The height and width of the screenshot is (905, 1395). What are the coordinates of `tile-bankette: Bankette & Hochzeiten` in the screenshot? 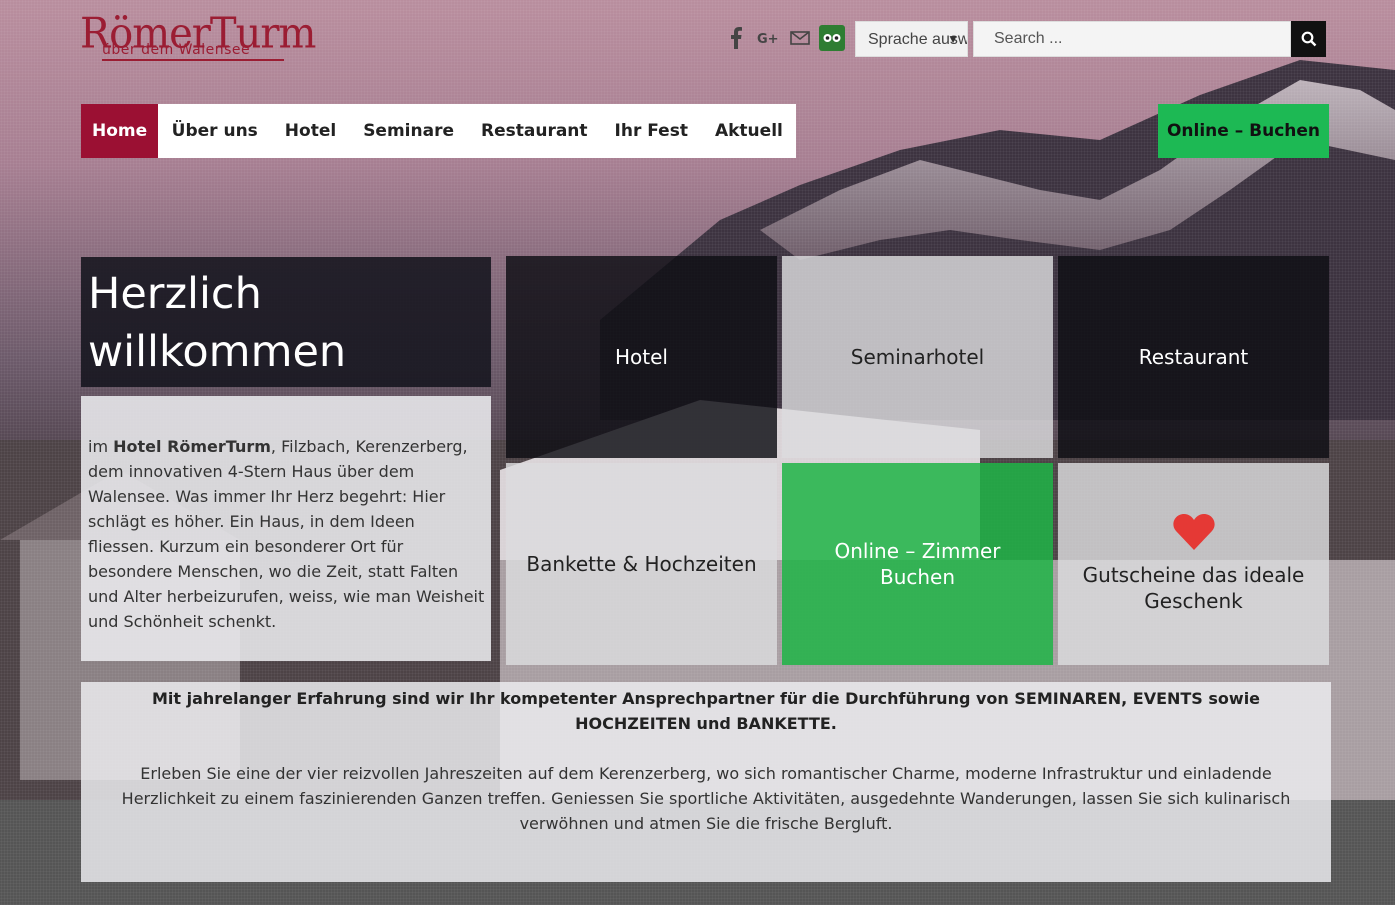 It's located at (641, 564).